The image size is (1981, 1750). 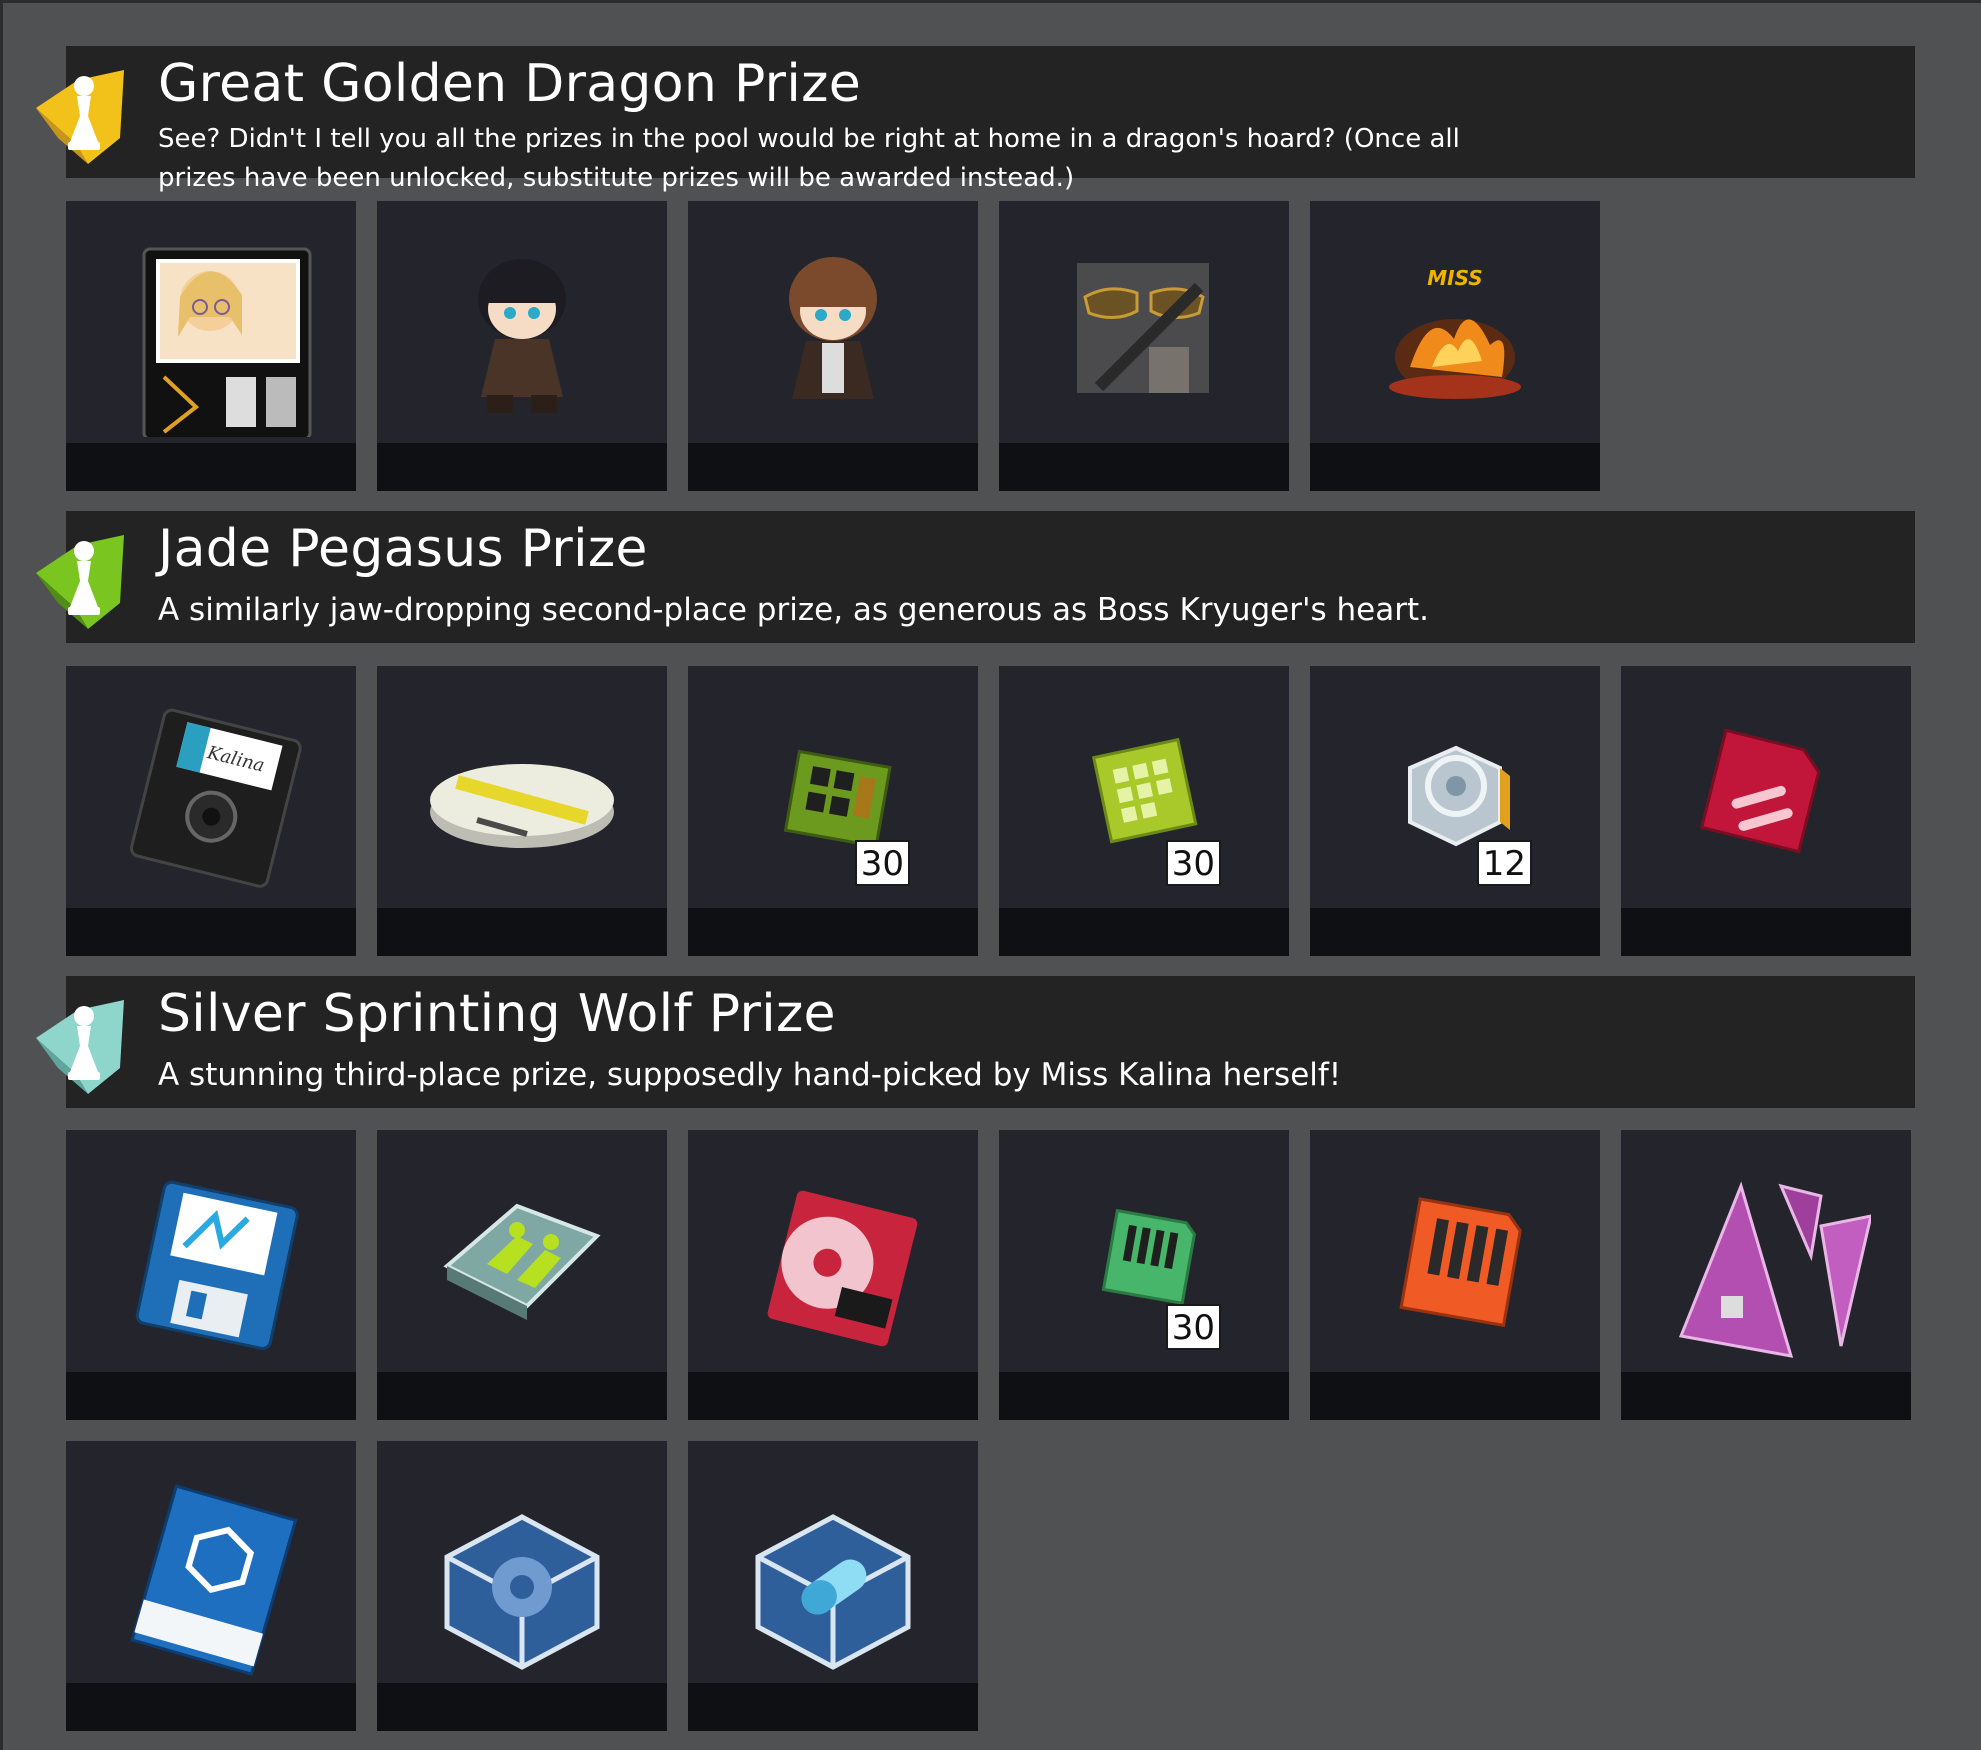 What do you see at coordinates (1504, 863) in the screenshot?
I see `quantity-badge: 12` at bounding box center [1504, 863].